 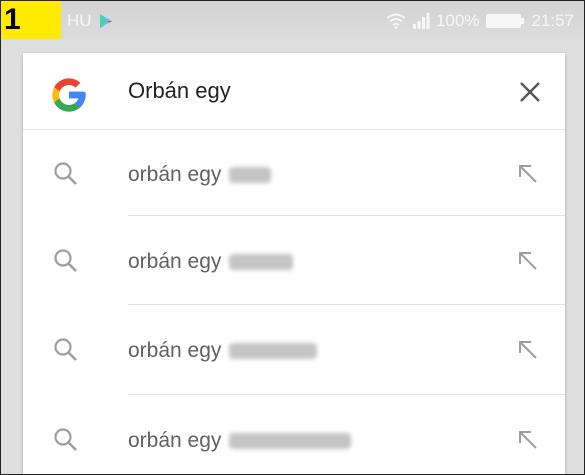 What do you see at coordinates (505, 21) in the screenshot?
I see `battery-icon` at bounding box center [505, 21].